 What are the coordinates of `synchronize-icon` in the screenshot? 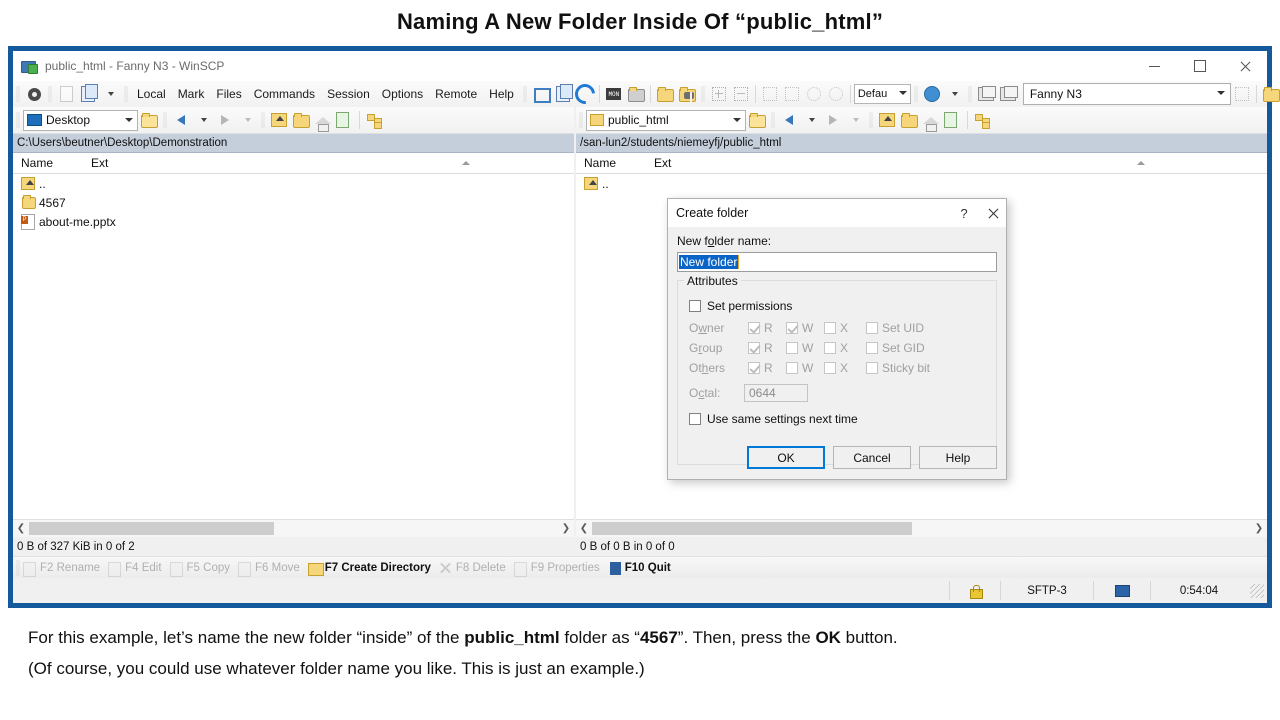 It's located at (665, 94).